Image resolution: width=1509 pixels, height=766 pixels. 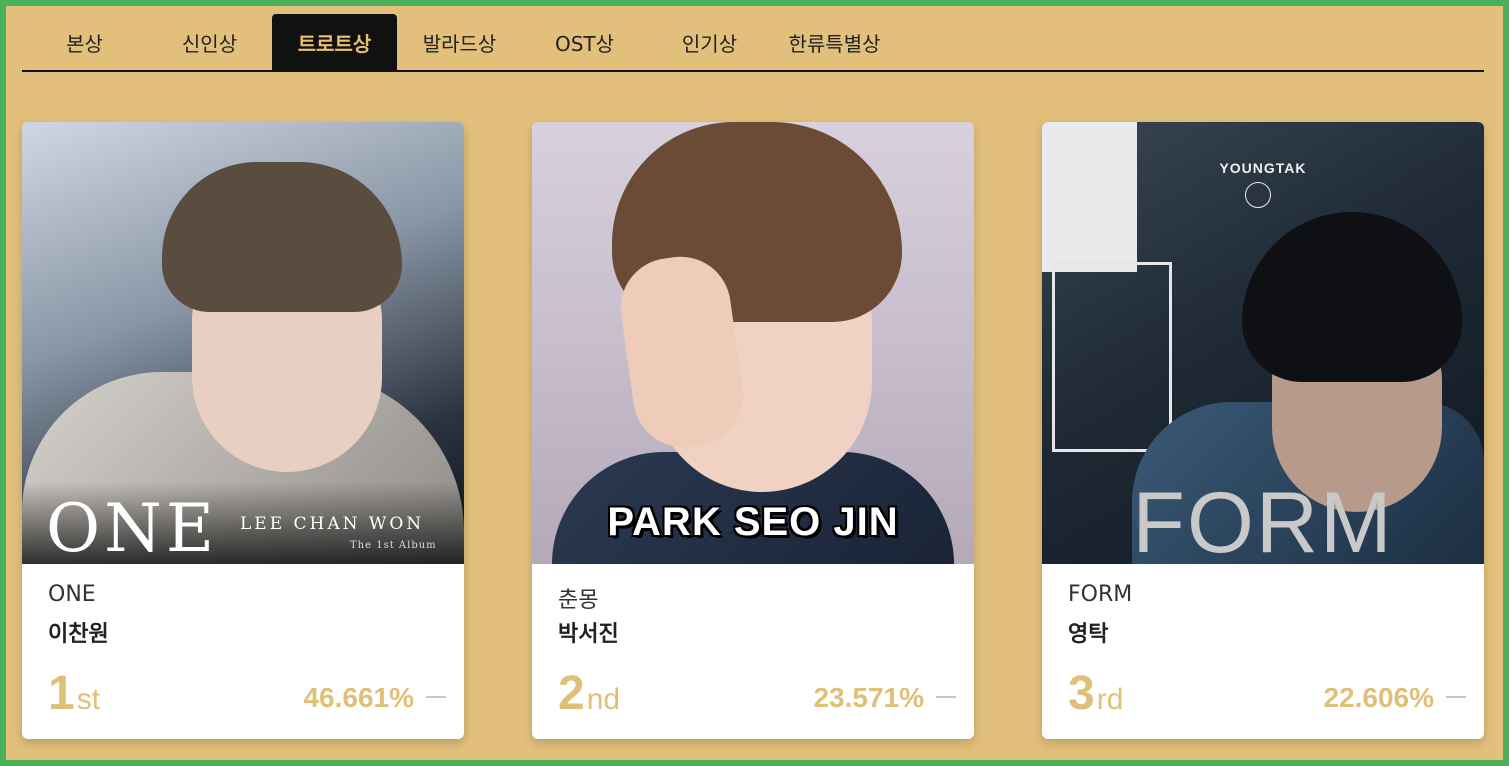 I want to click on cover-artist-name: LEE CHAN WON, so click(x=332, y=524).